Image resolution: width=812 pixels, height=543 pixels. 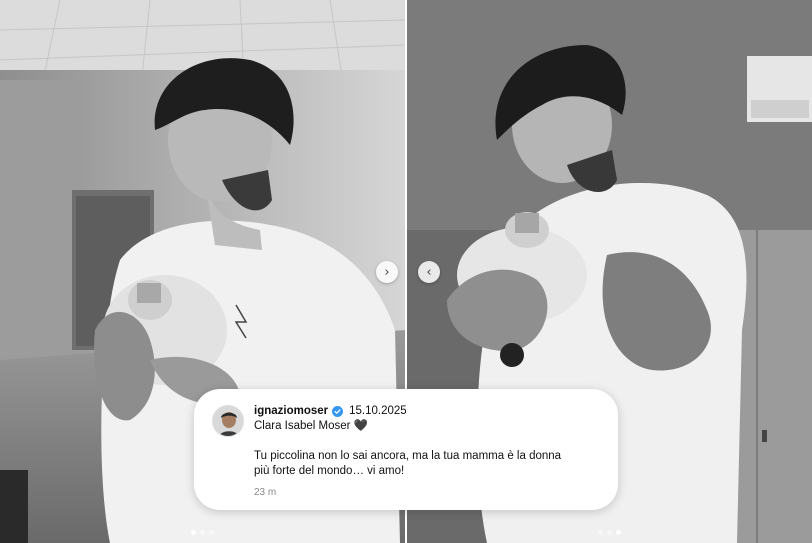 What do you see at coordinates (291, 411) in the screenshot?
I see `username-link: ignaziomoser` at bounding box center [291, 411].